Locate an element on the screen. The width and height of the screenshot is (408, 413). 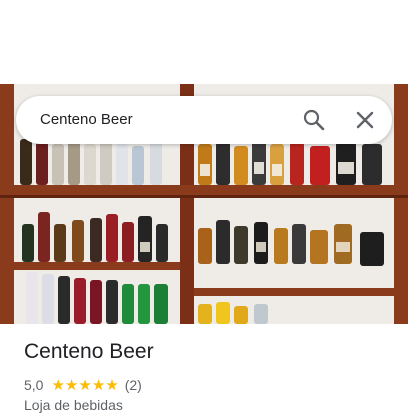
search-button is located at coordinates (314, 120).